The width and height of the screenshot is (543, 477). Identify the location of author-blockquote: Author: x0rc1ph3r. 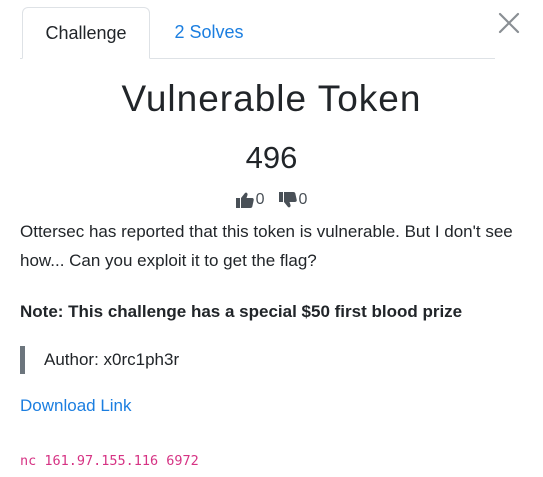
(99, 360).